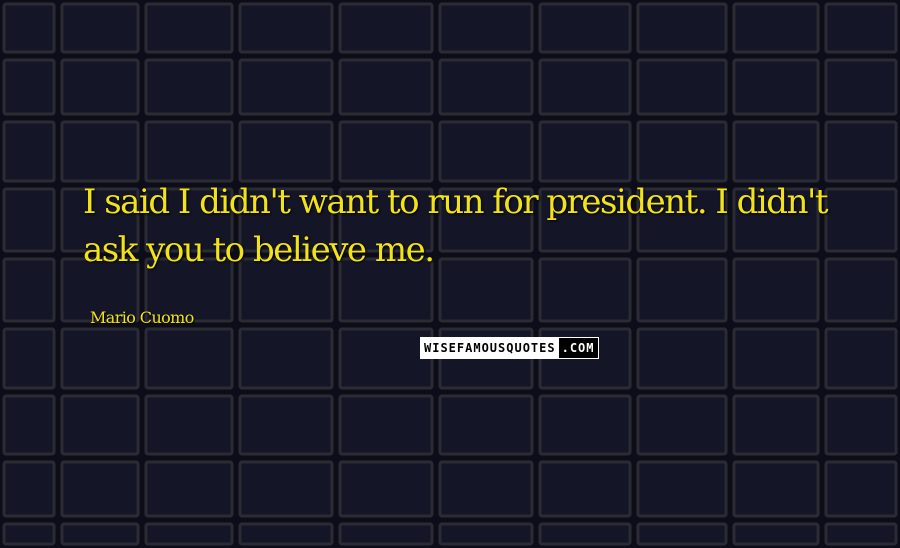  What do you see at coordinates (490, 348) in the screenshot?
I see `watermark-brand: WISEFAMOUSQUOTES` at bounding box center [490, 348].